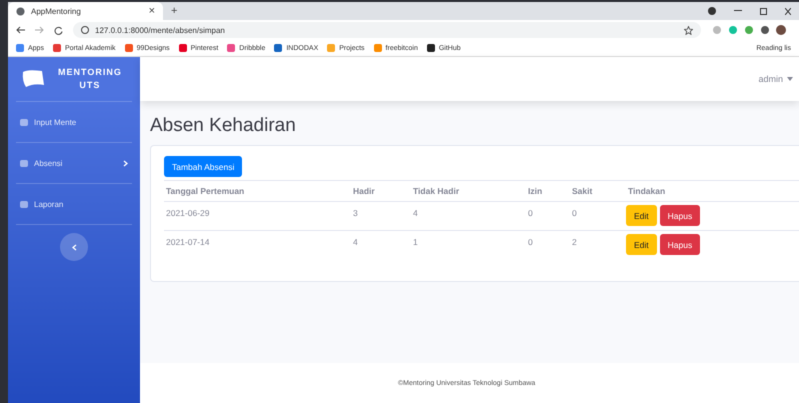 Image resolution: width=799 pixels, height=403 pixels. Describe the element at coordinates (151, 11) in the screenshot. I see `tab-close-button: ×` at that location.